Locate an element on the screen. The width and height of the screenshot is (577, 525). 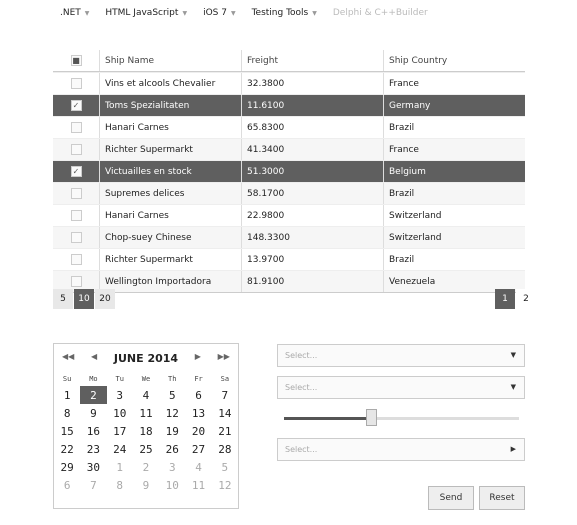
calendar-day: 22 is located at coordinates (67, 449).